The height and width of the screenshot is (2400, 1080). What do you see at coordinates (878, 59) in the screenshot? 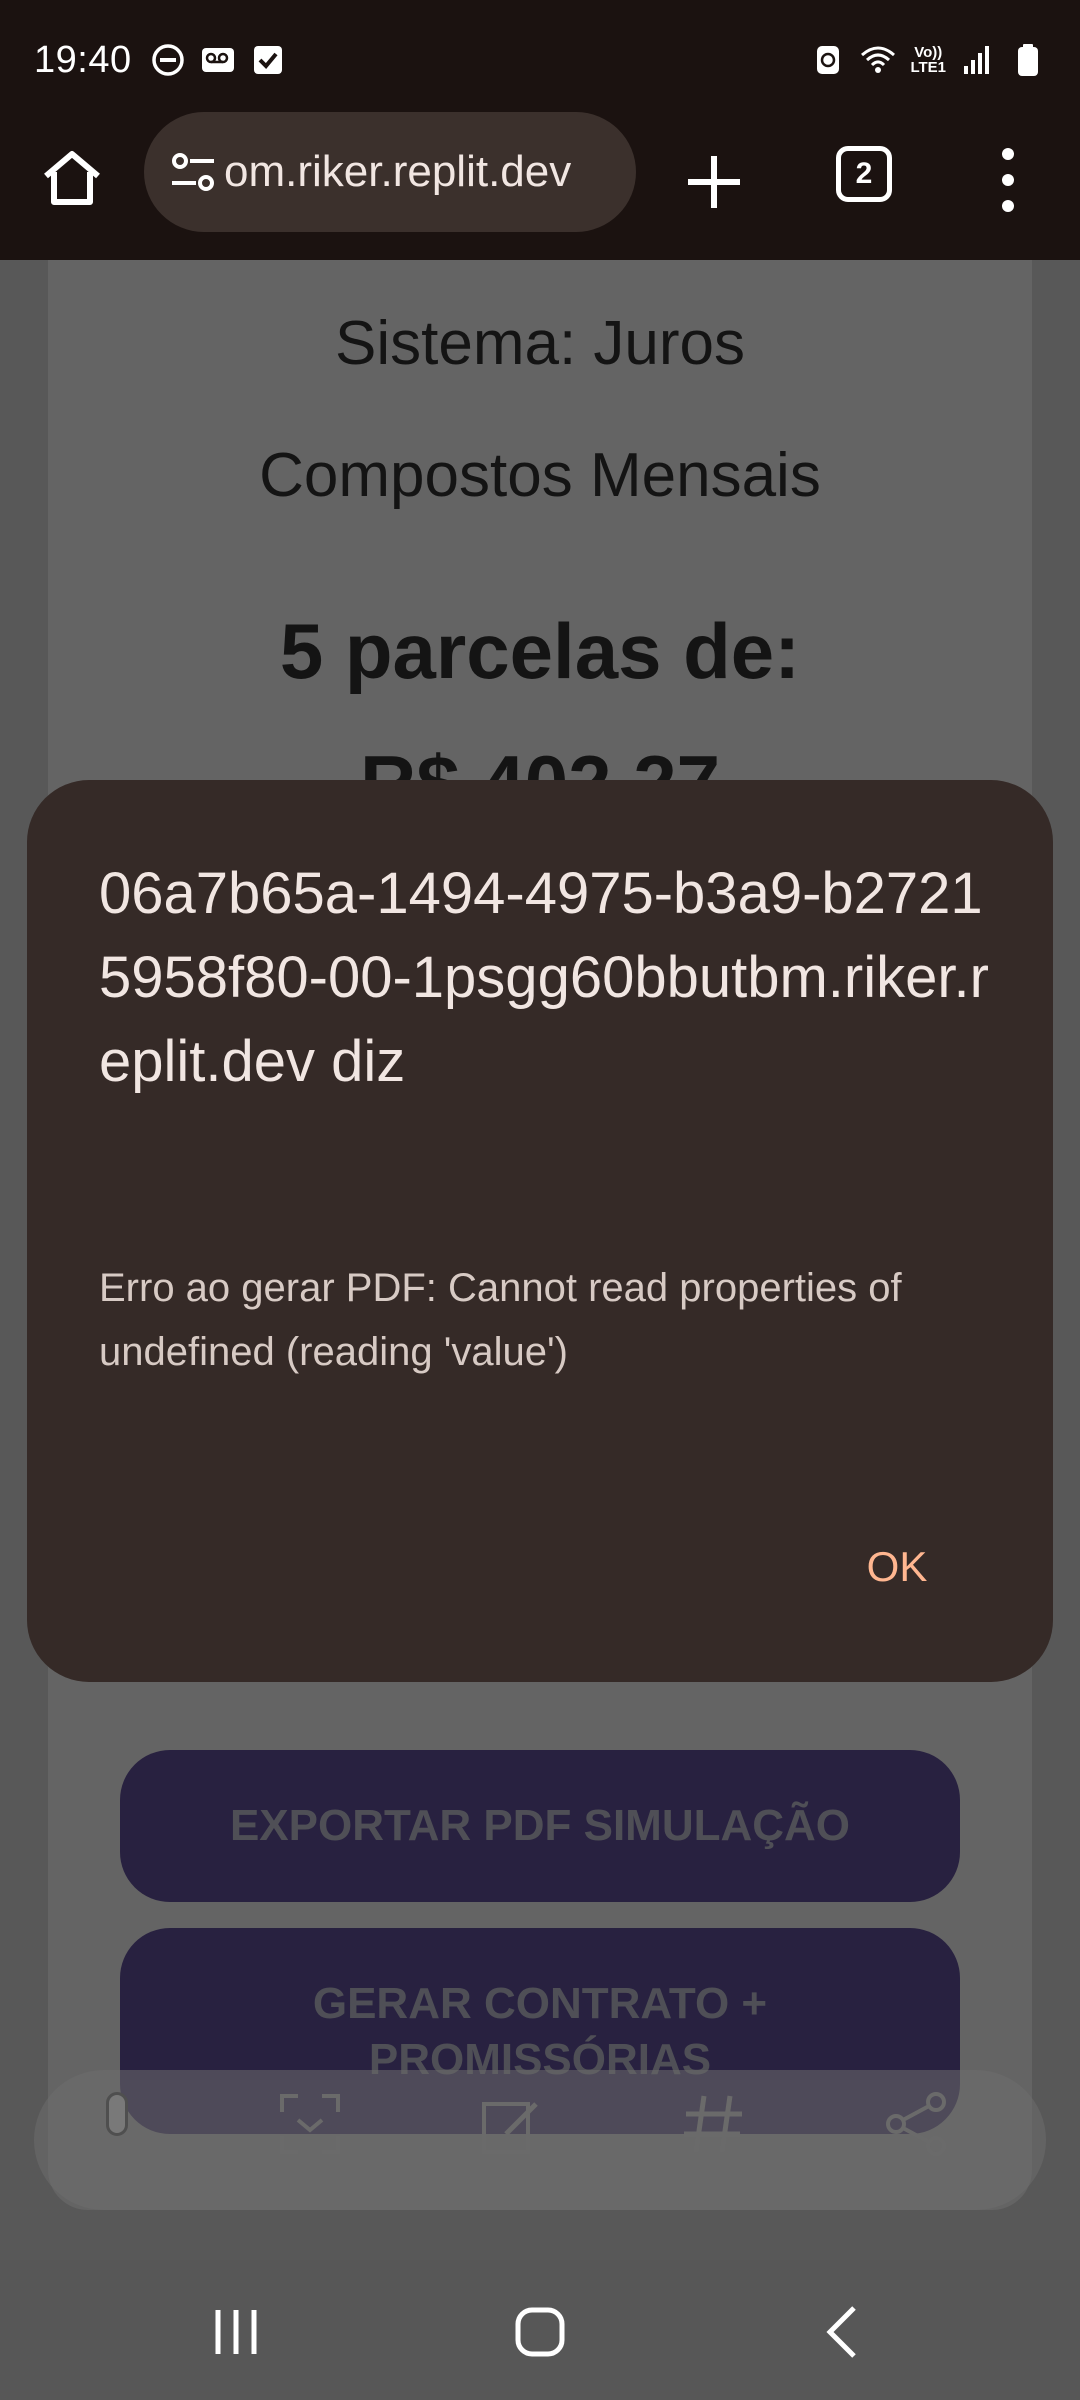
I see `wifi-icon` at bounding box center [878, 59].